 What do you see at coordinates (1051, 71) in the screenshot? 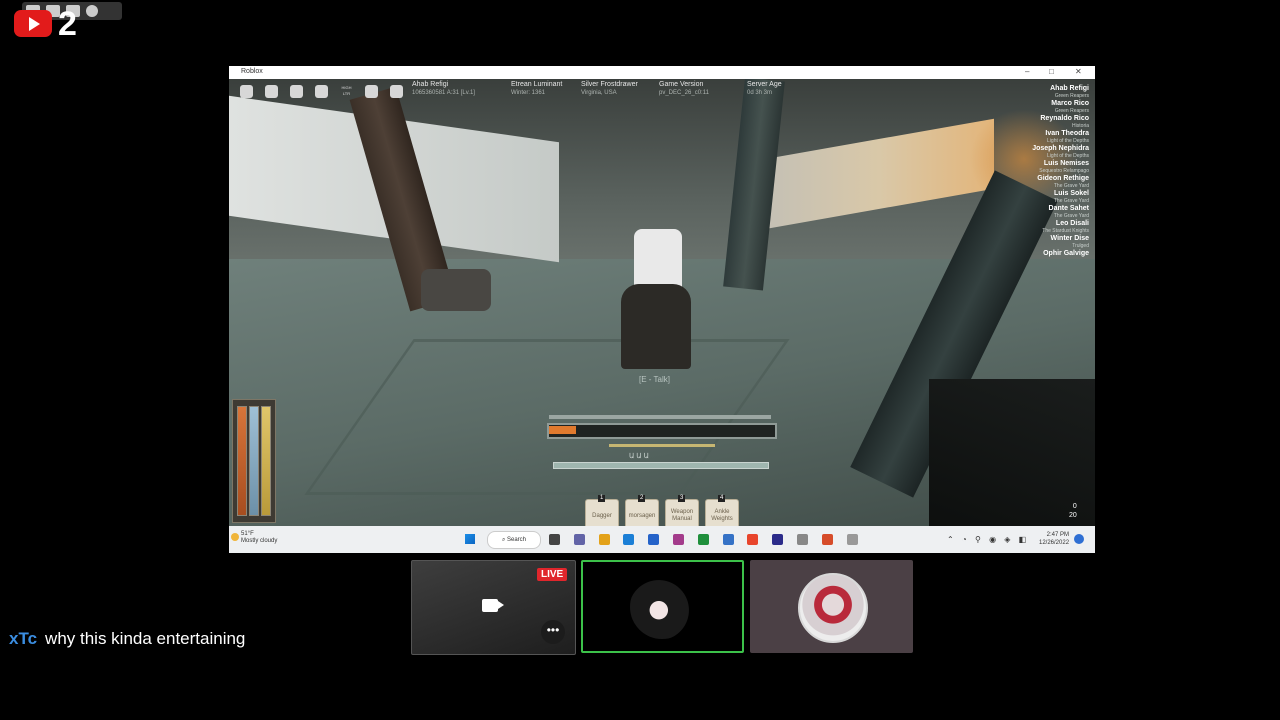
I see `maximize-button: □` at bounding box center [1051, 71].